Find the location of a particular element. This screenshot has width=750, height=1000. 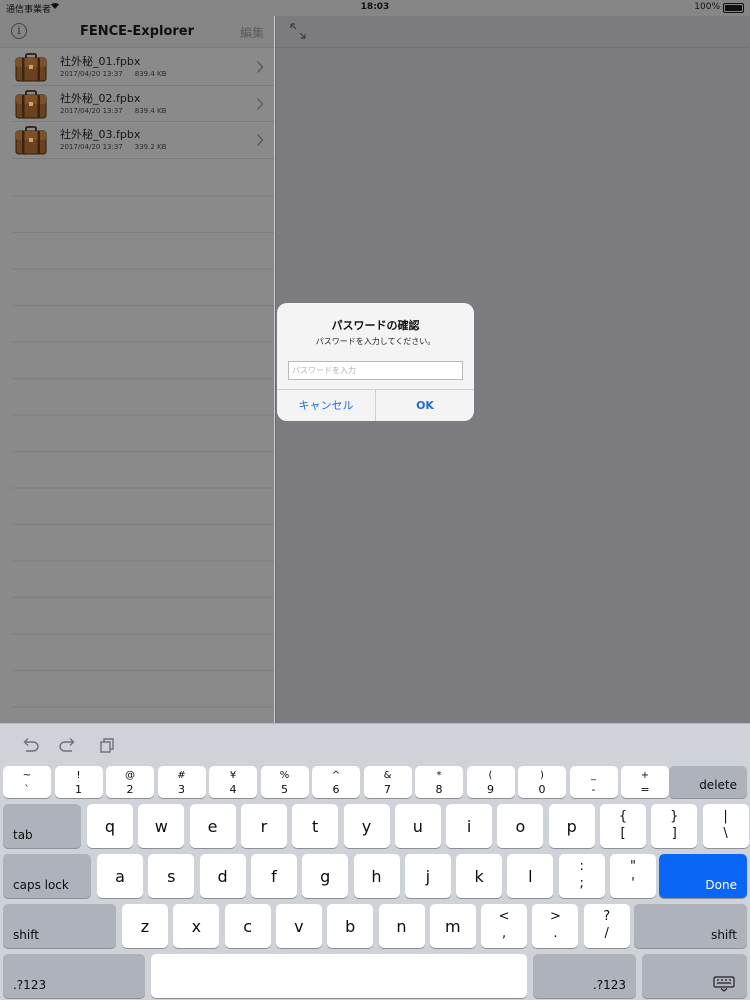

letter-key: u is located at coordinates (417, 826).